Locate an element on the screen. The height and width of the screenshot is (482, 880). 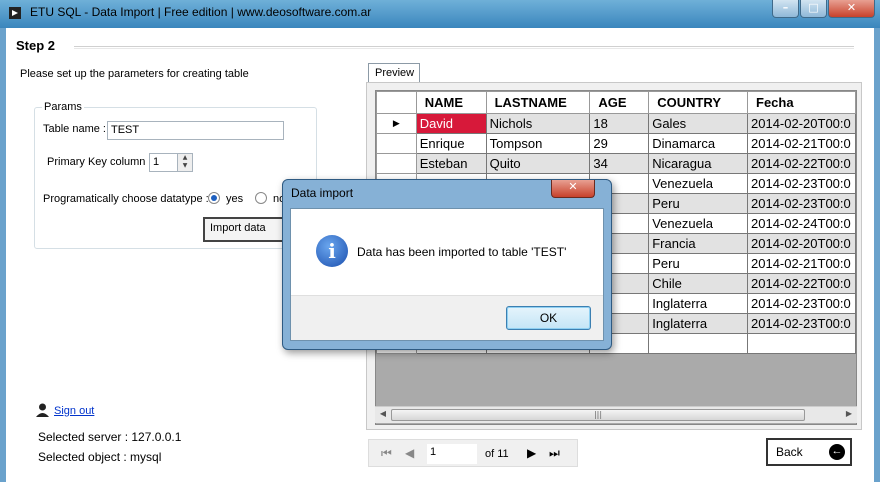
datatype-label: Programatically choose datatype : is located at coordinates (126, 199).